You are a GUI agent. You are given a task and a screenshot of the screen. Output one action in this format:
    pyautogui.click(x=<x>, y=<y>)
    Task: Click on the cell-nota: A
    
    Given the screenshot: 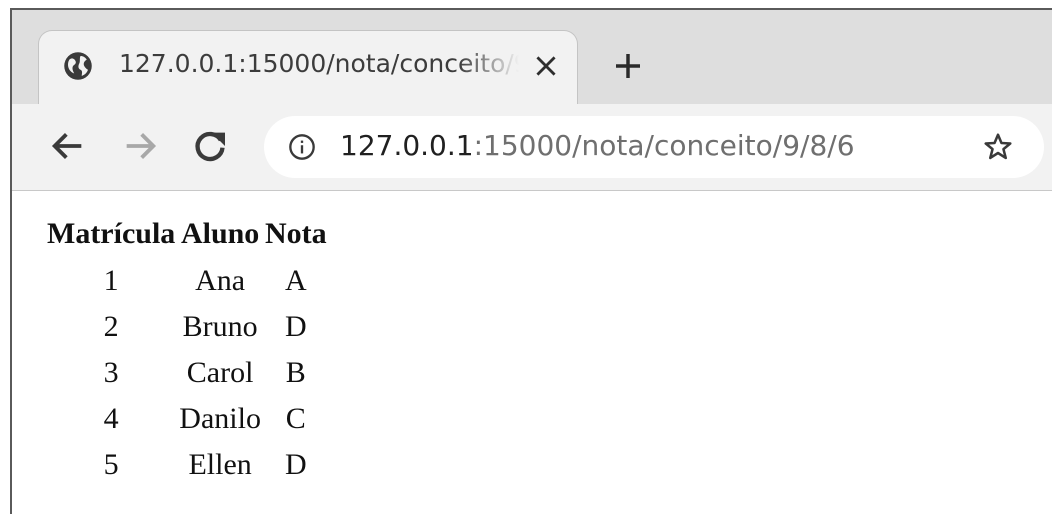 What is the action you would take?
    pyautogui.click(x=295, y=280)
    